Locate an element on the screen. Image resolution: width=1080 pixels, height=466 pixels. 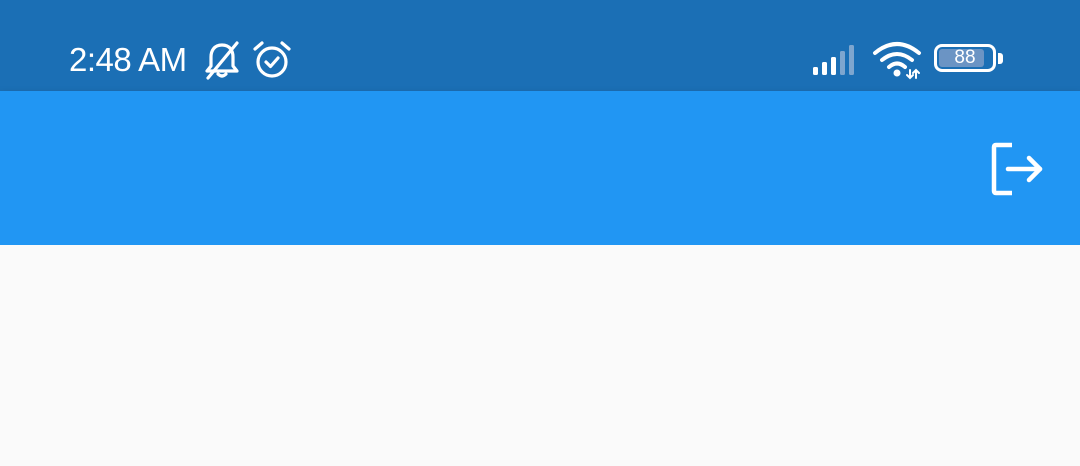
logout-icon is located at coordinates (1017, 169).